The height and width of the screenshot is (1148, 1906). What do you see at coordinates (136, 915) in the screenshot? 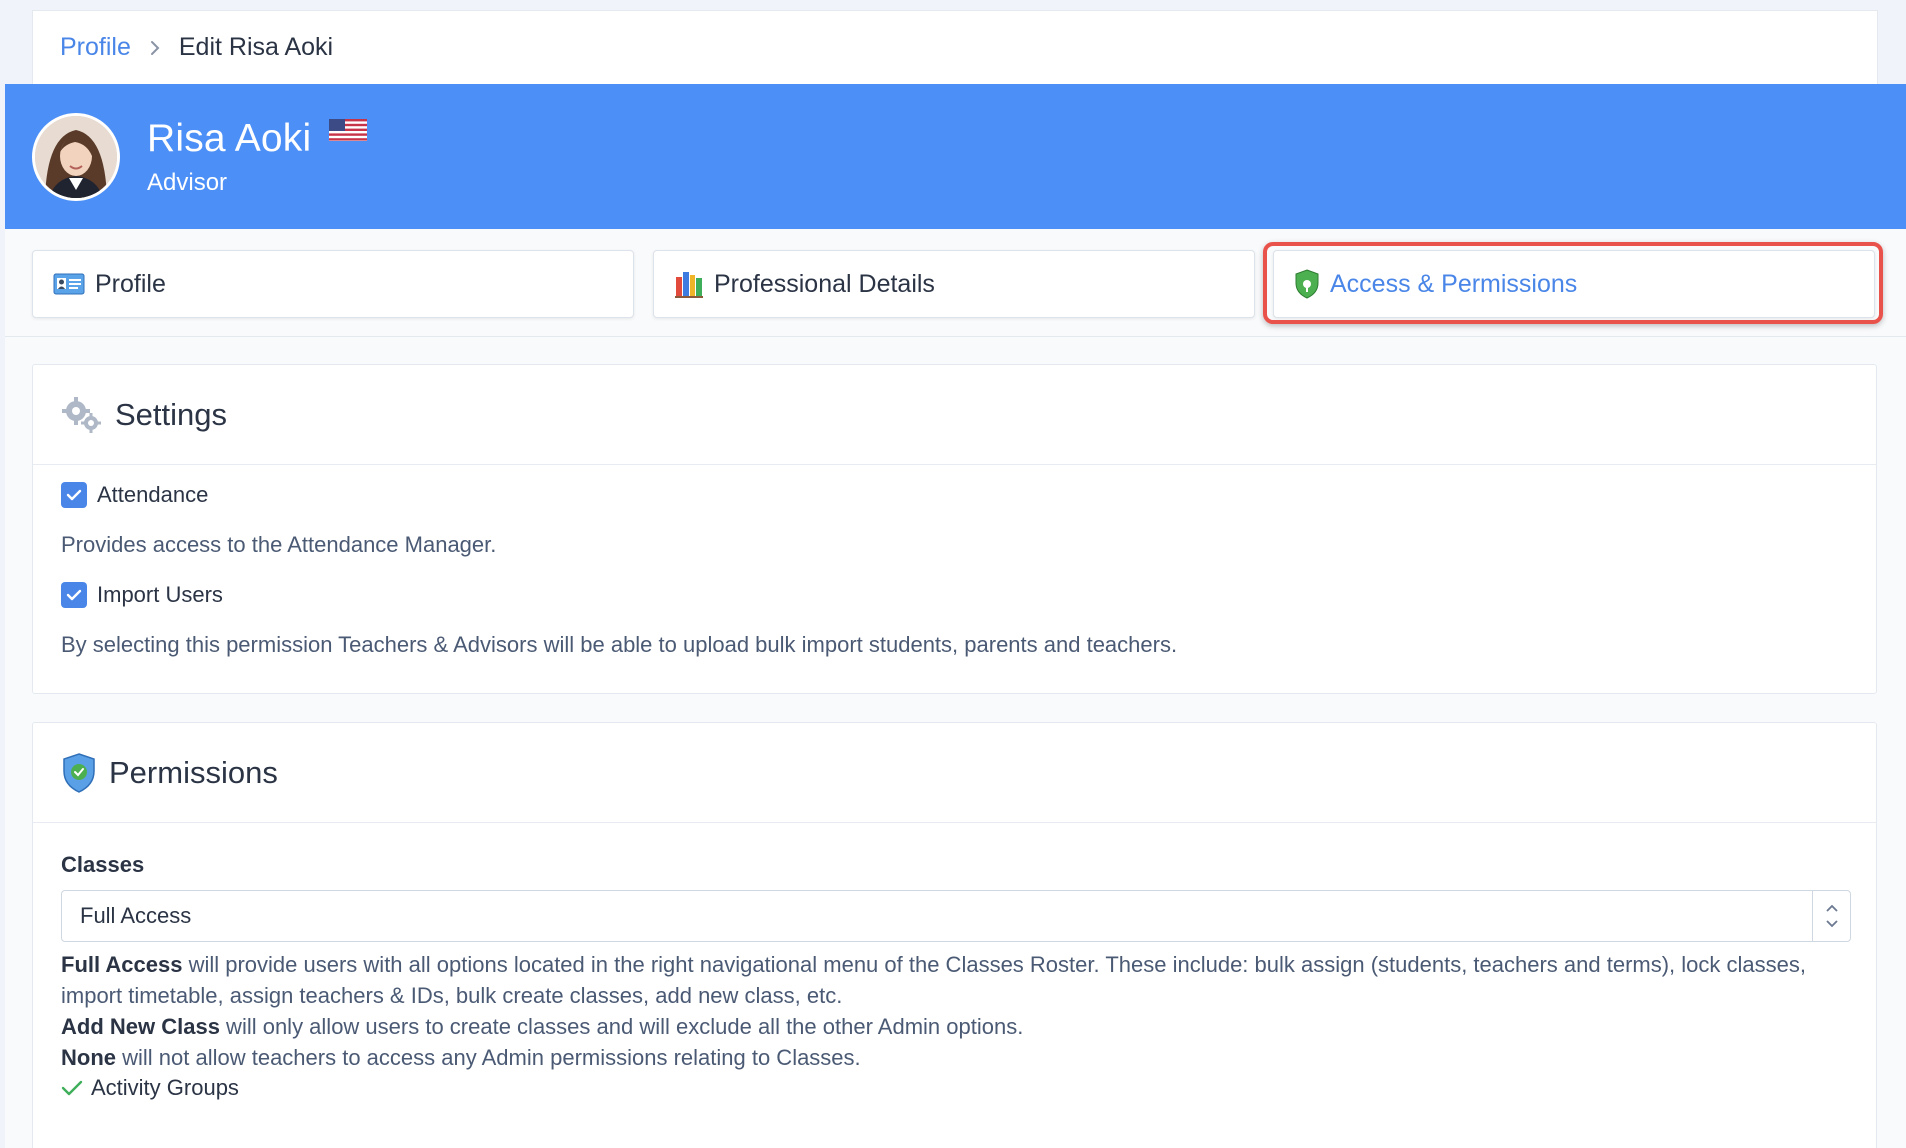
I see `classes-select-value: Full Access` at bounding box center [136, 915].